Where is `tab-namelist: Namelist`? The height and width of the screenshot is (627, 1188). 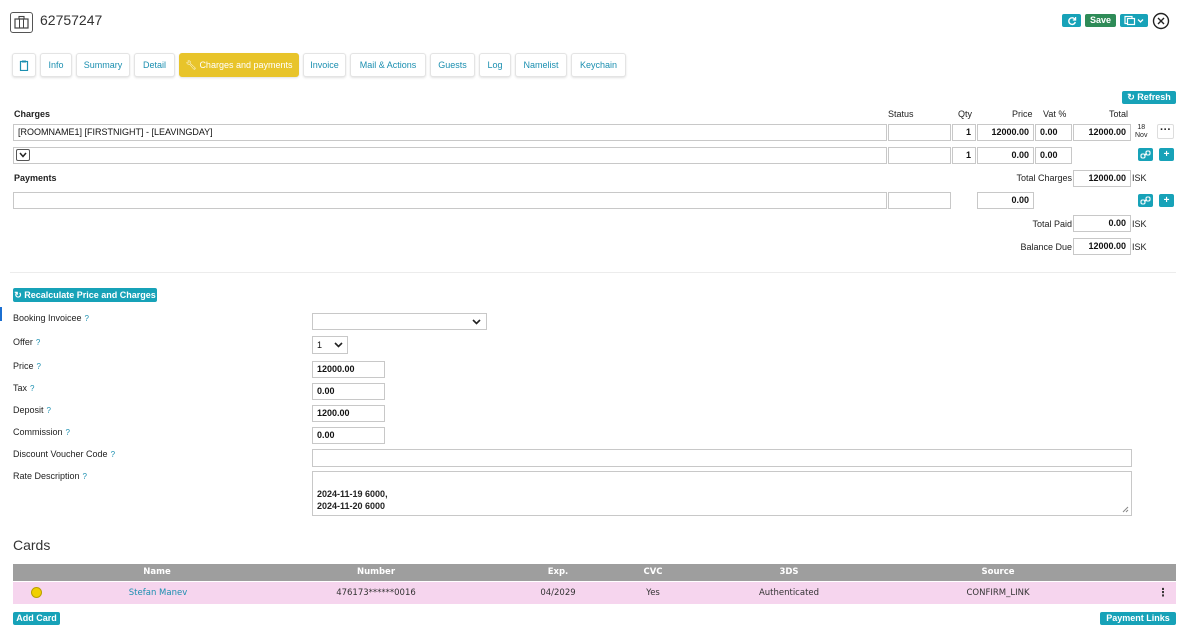 tab-namelist: Namelist is located at coordinates (541, 65).